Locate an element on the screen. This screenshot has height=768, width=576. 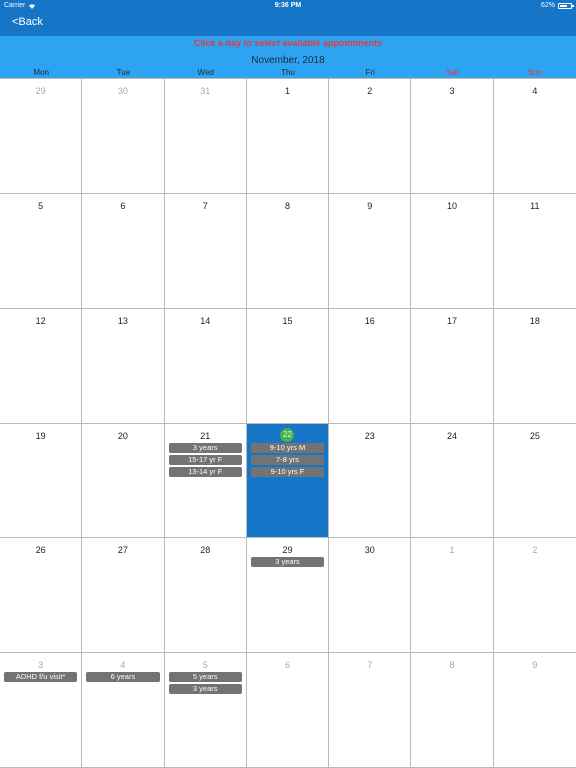
weekday-label: Tue is located at coordinates (123, 72).